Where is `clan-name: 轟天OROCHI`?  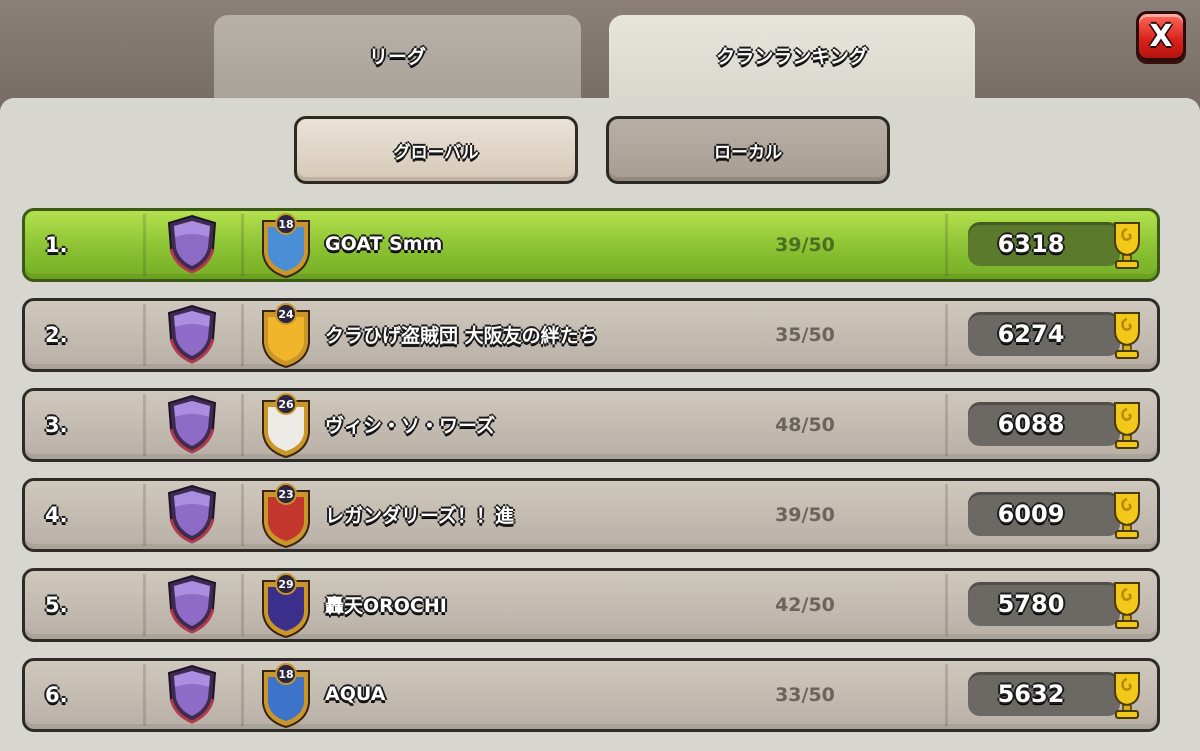 clan-name: 轟天OROCHI is located at coordinates (386, 604).